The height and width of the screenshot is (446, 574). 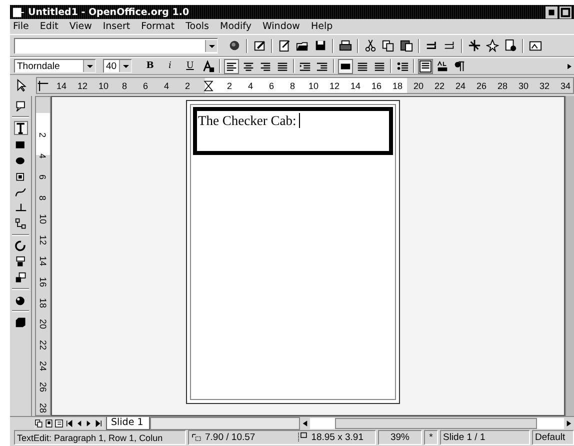 I want to click on italic-button: i, so click(x=170, y=66).